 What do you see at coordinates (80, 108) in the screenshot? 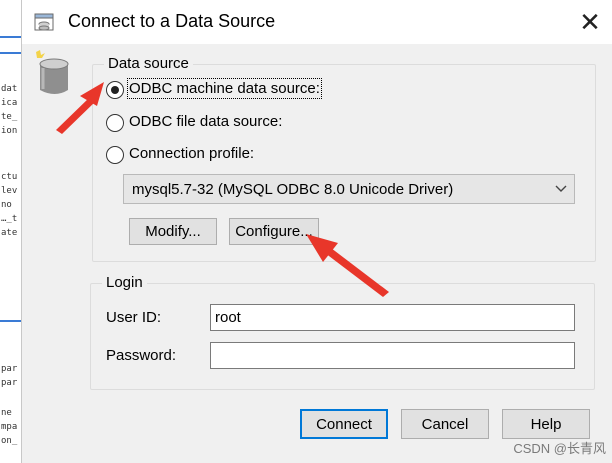
I see `arrow-to-odbc-machine` at bounding box center [80, 108].